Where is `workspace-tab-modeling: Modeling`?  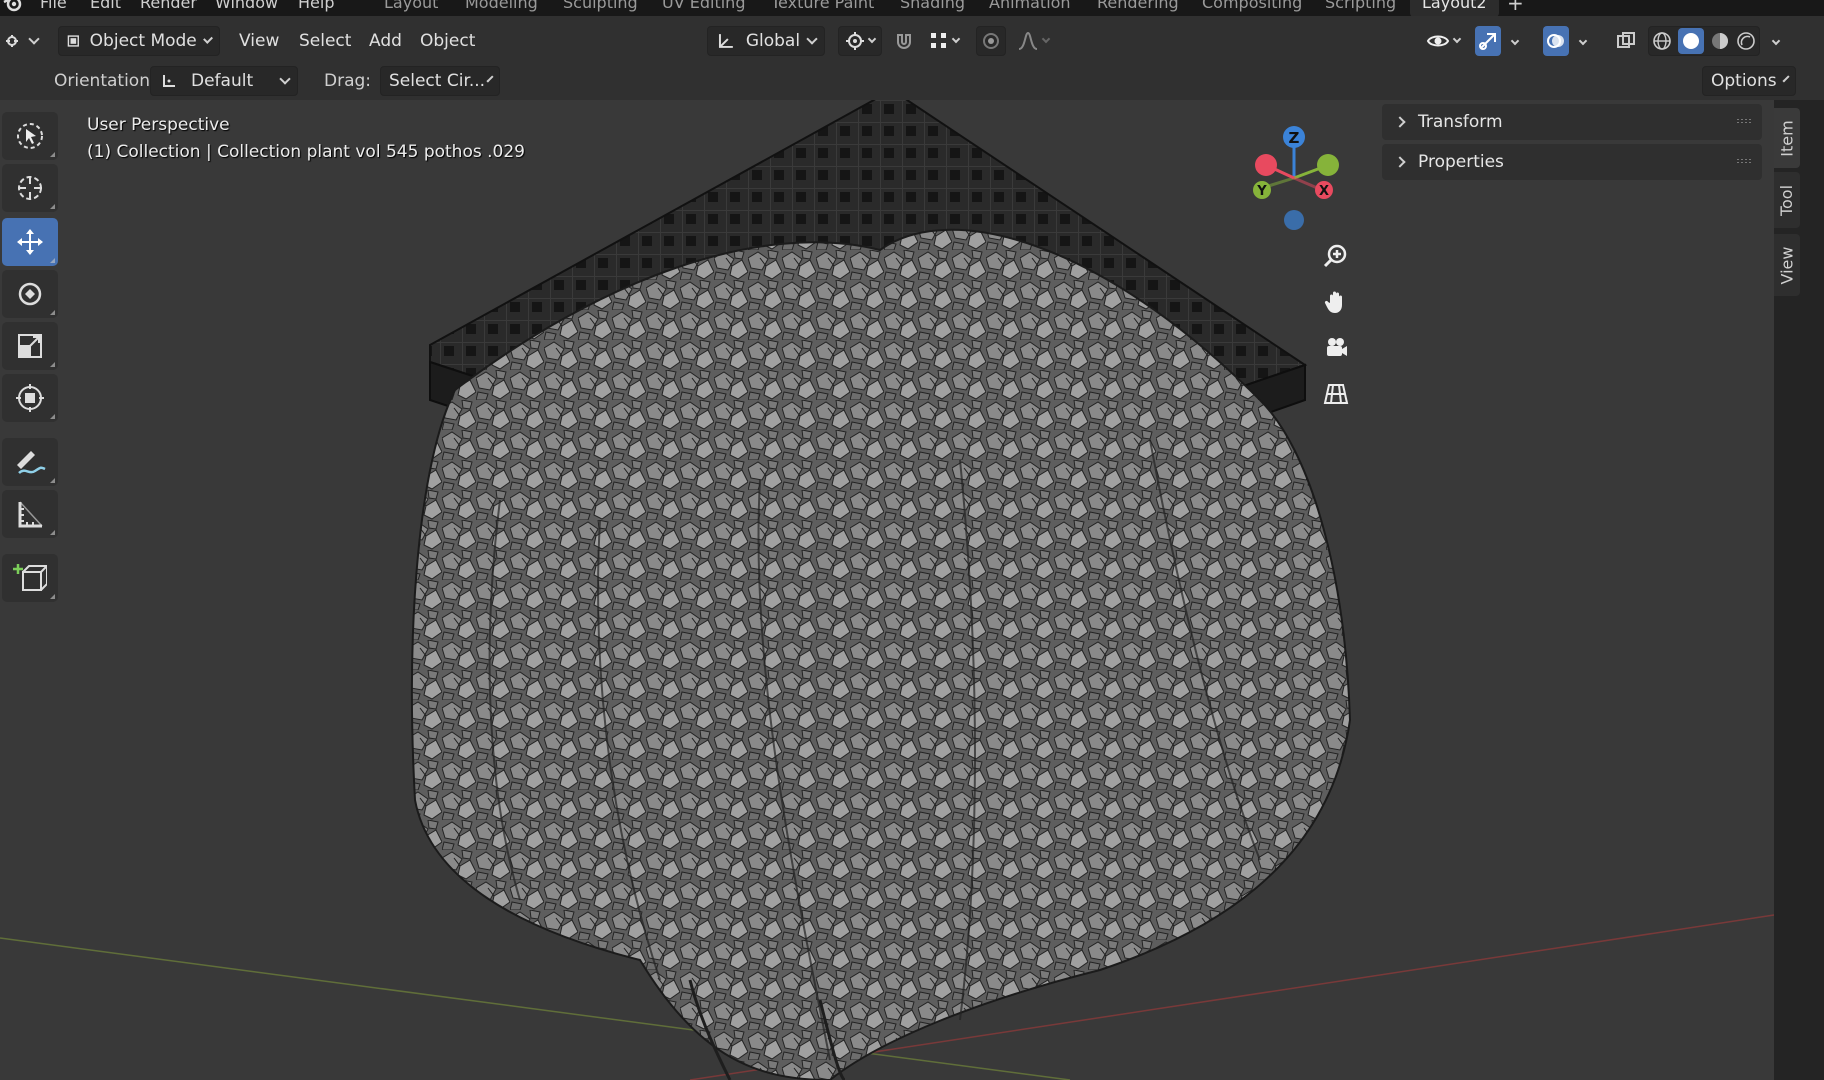
workspace-tab-modeling: Modeling is located at coordinates (501, 6).